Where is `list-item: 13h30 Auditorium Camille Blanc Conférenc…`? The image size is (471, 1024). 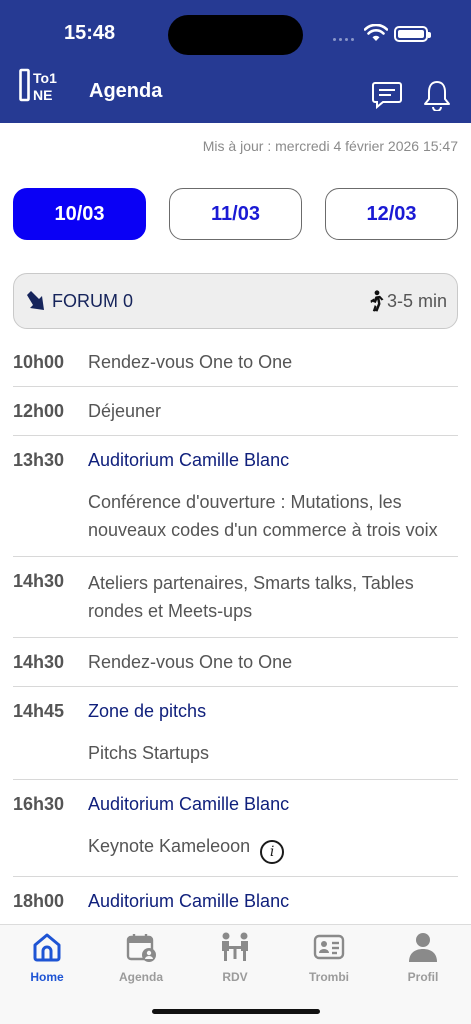 list-item: 13h30 Auditorium Camille Blanc Conférenc… is located at coordinates (235, 496).